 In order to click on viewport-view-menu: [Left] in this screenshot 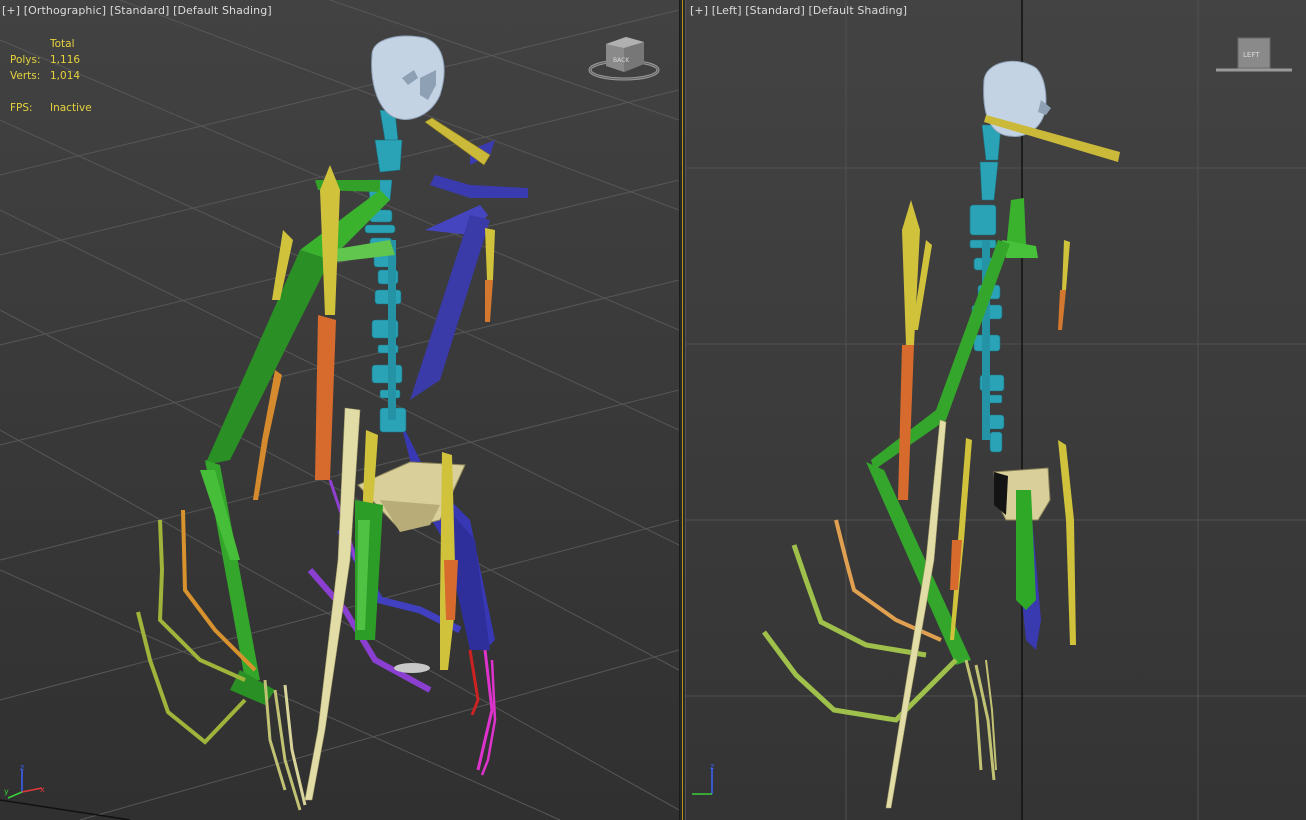, I will do `click(727, 10)`.